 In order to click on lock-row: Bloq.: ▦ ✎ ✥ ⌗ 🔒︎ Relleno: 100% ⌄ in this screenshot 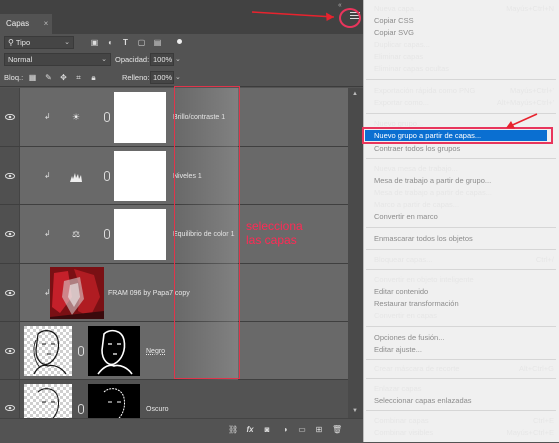, I will do `click(181, 78)`.